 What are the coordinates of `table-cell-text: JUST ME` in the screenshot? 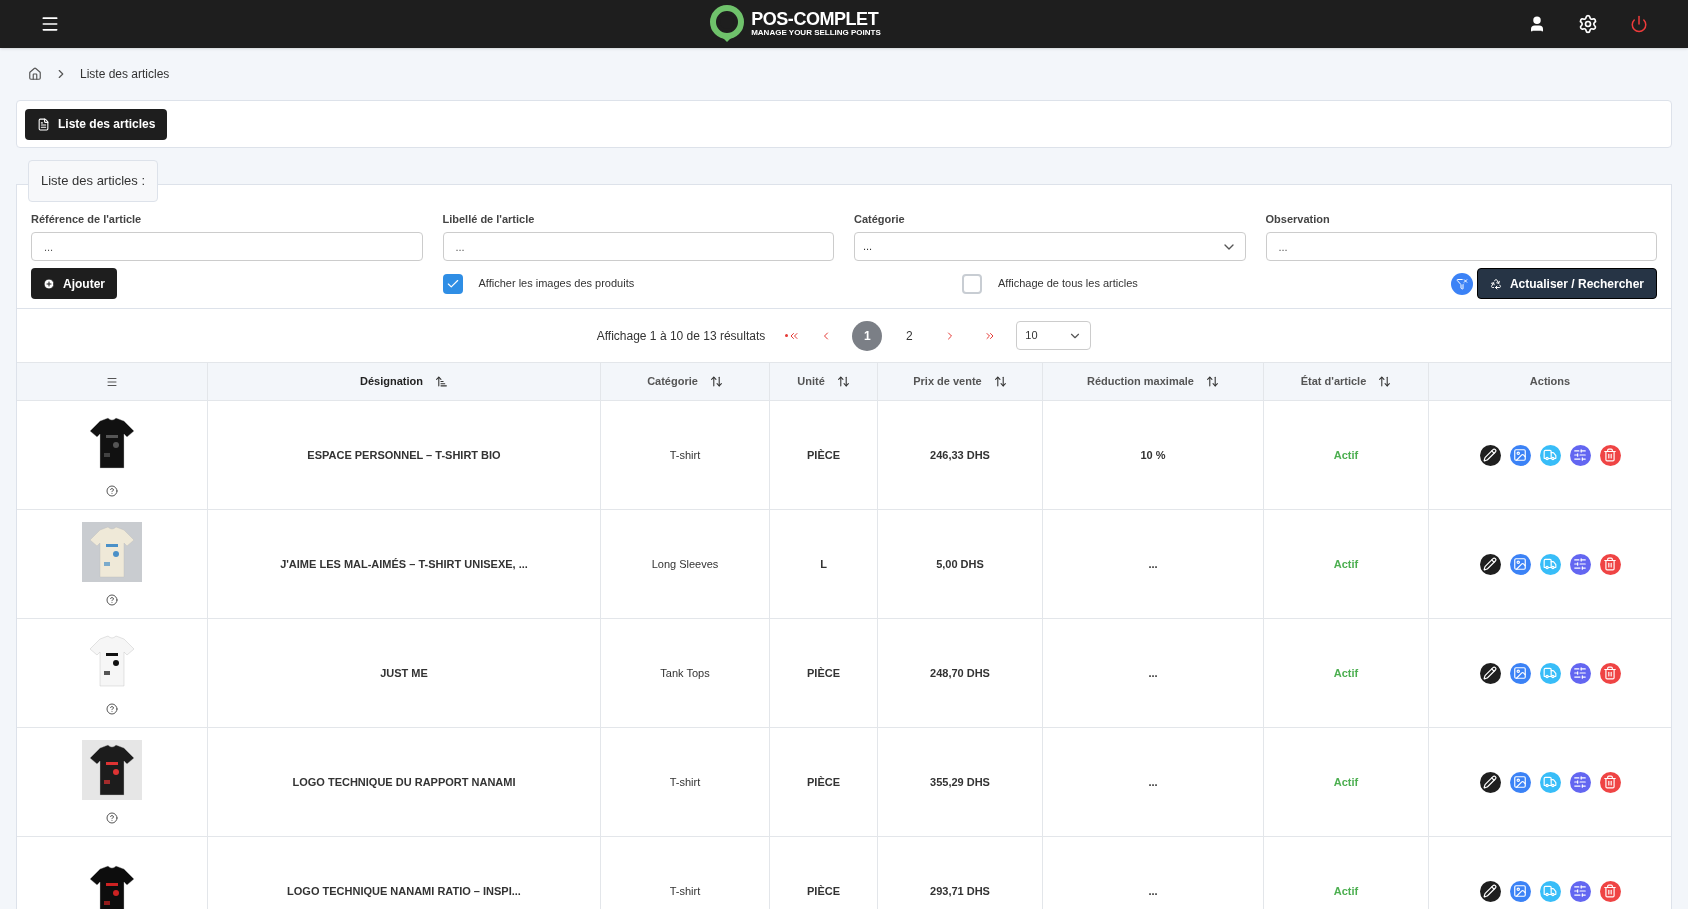 It's located at (404, 673).